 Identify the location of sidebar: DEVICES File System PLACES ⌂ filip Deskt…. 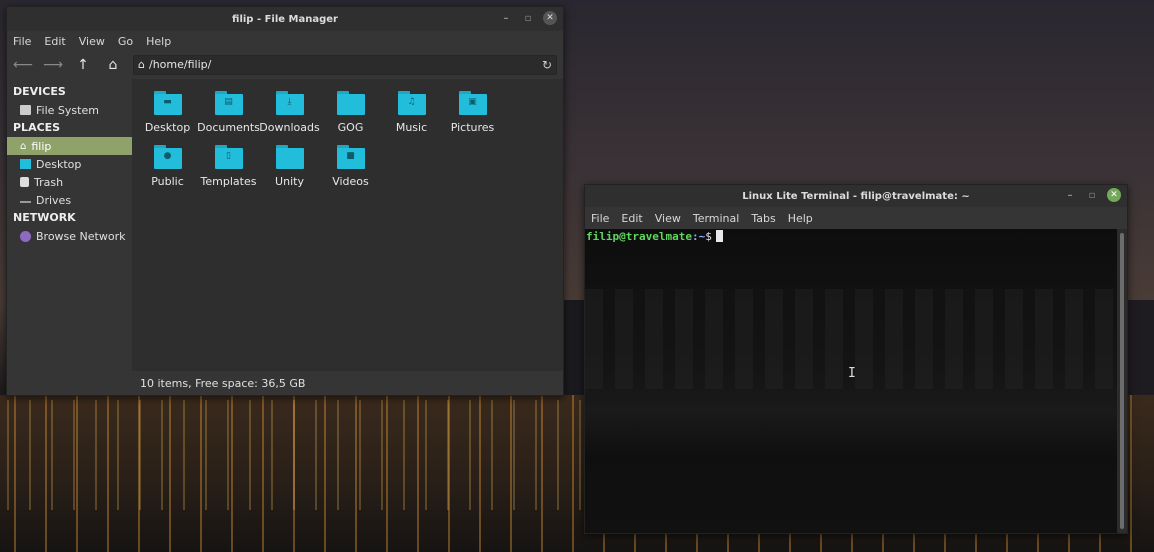
(69, 237).